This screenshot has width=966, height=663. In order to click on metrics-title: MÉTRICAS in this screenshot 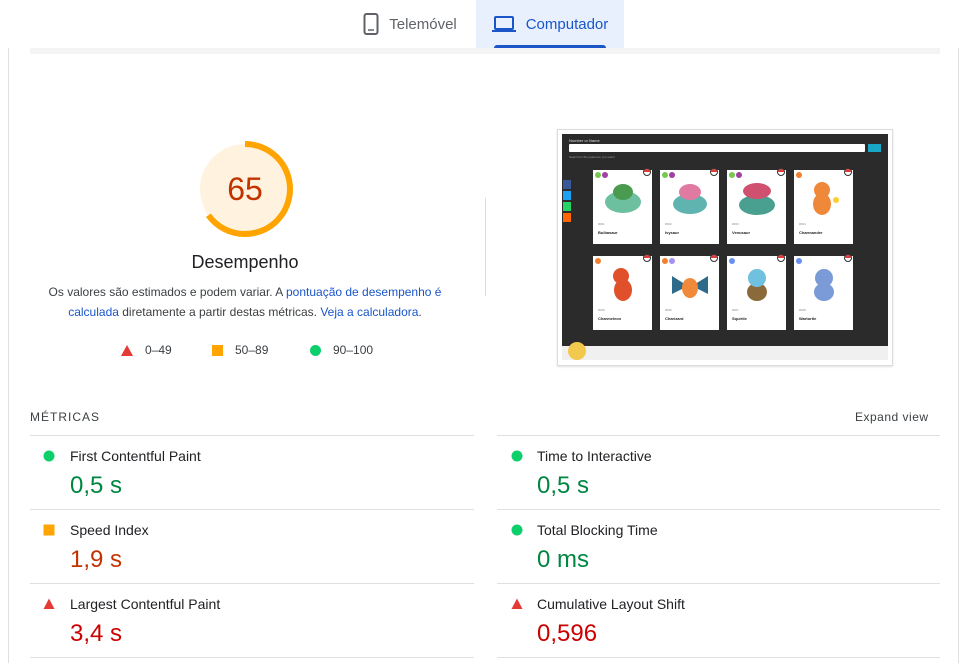, I will do `click(65, 417)`.